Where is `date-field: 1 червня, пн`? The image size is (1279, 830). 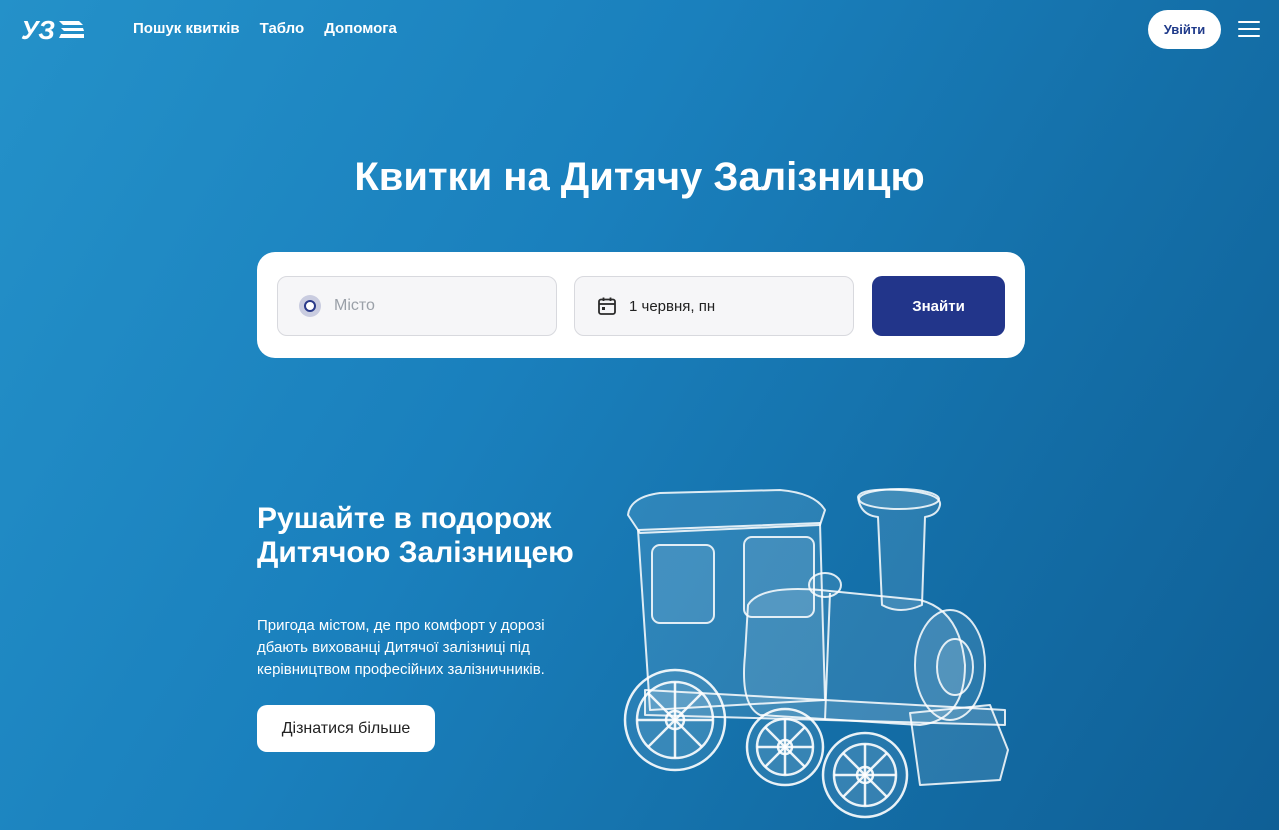
date-field: 1 червня, пн is located at coordinates (714, 306).